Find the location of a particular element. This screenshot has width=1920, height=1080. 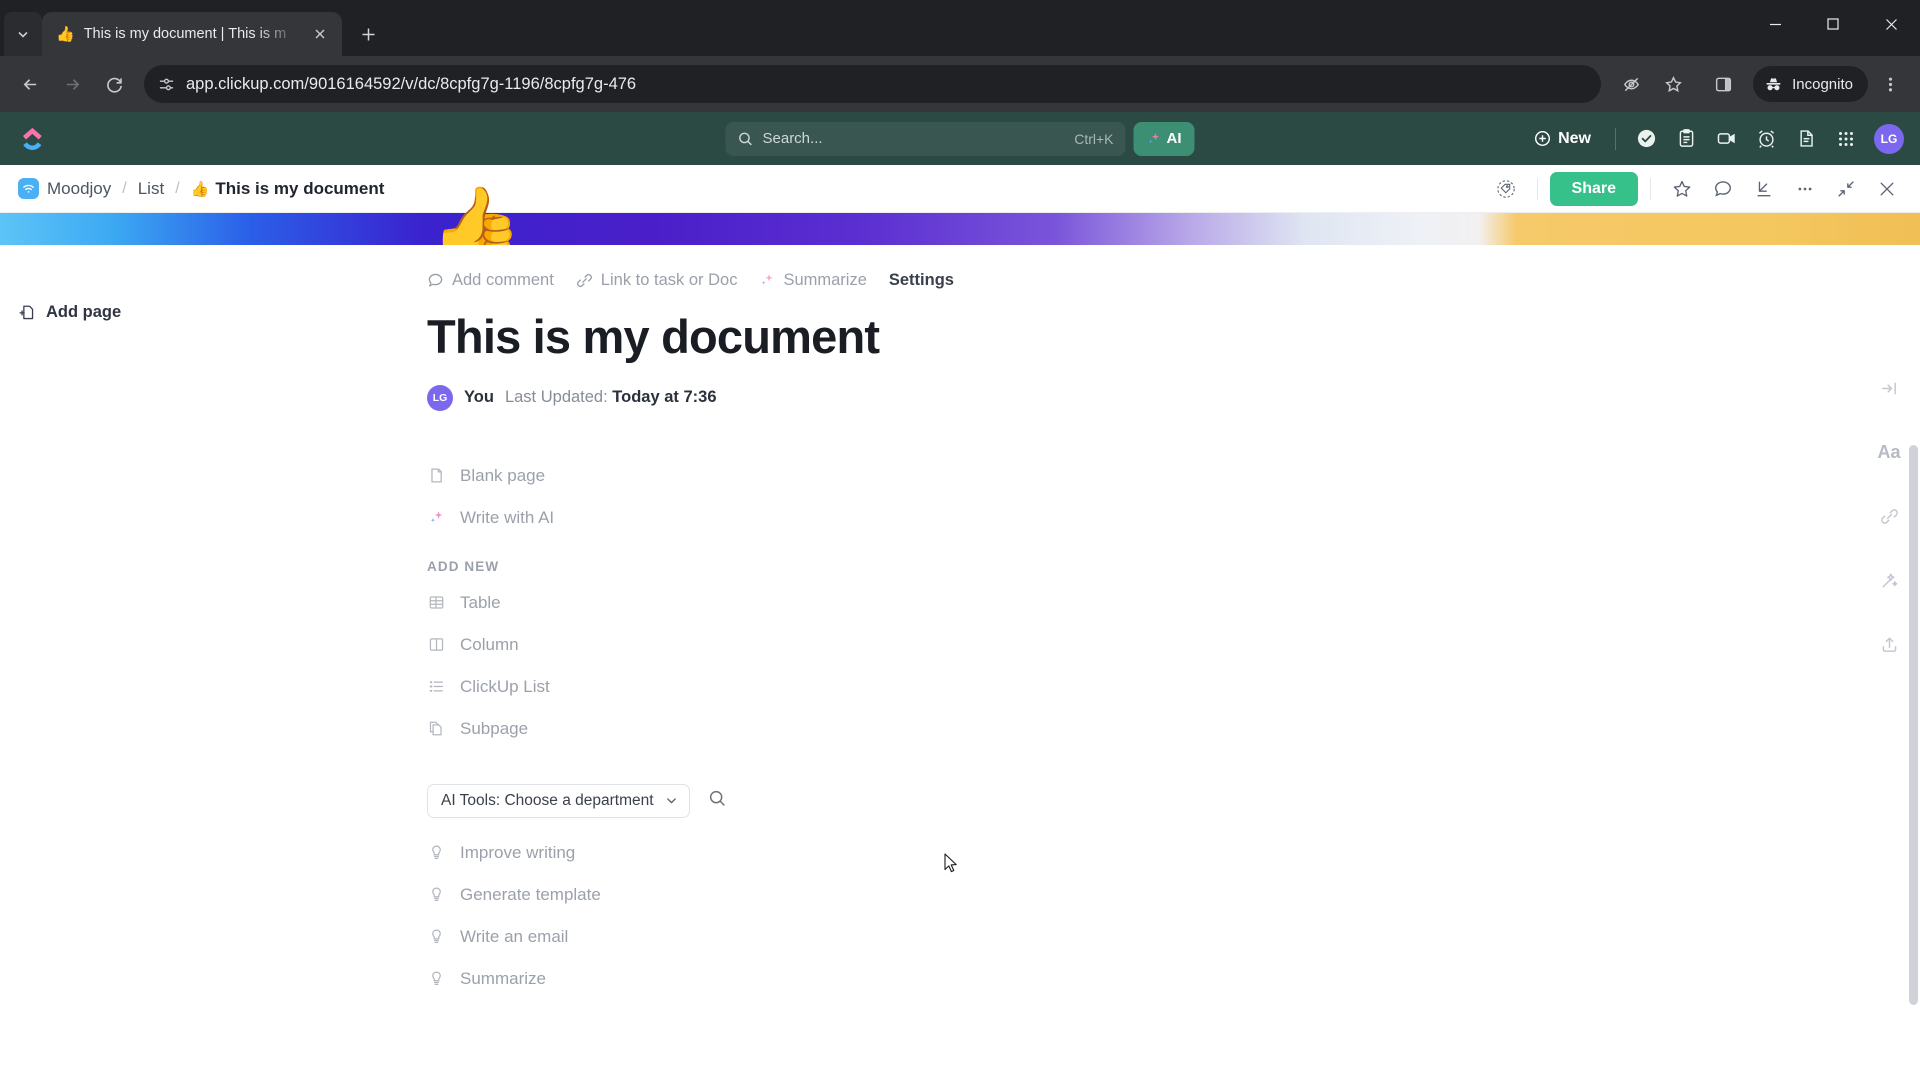

search-input: Search... Ctrl+K is located at coordinates (925, 138).